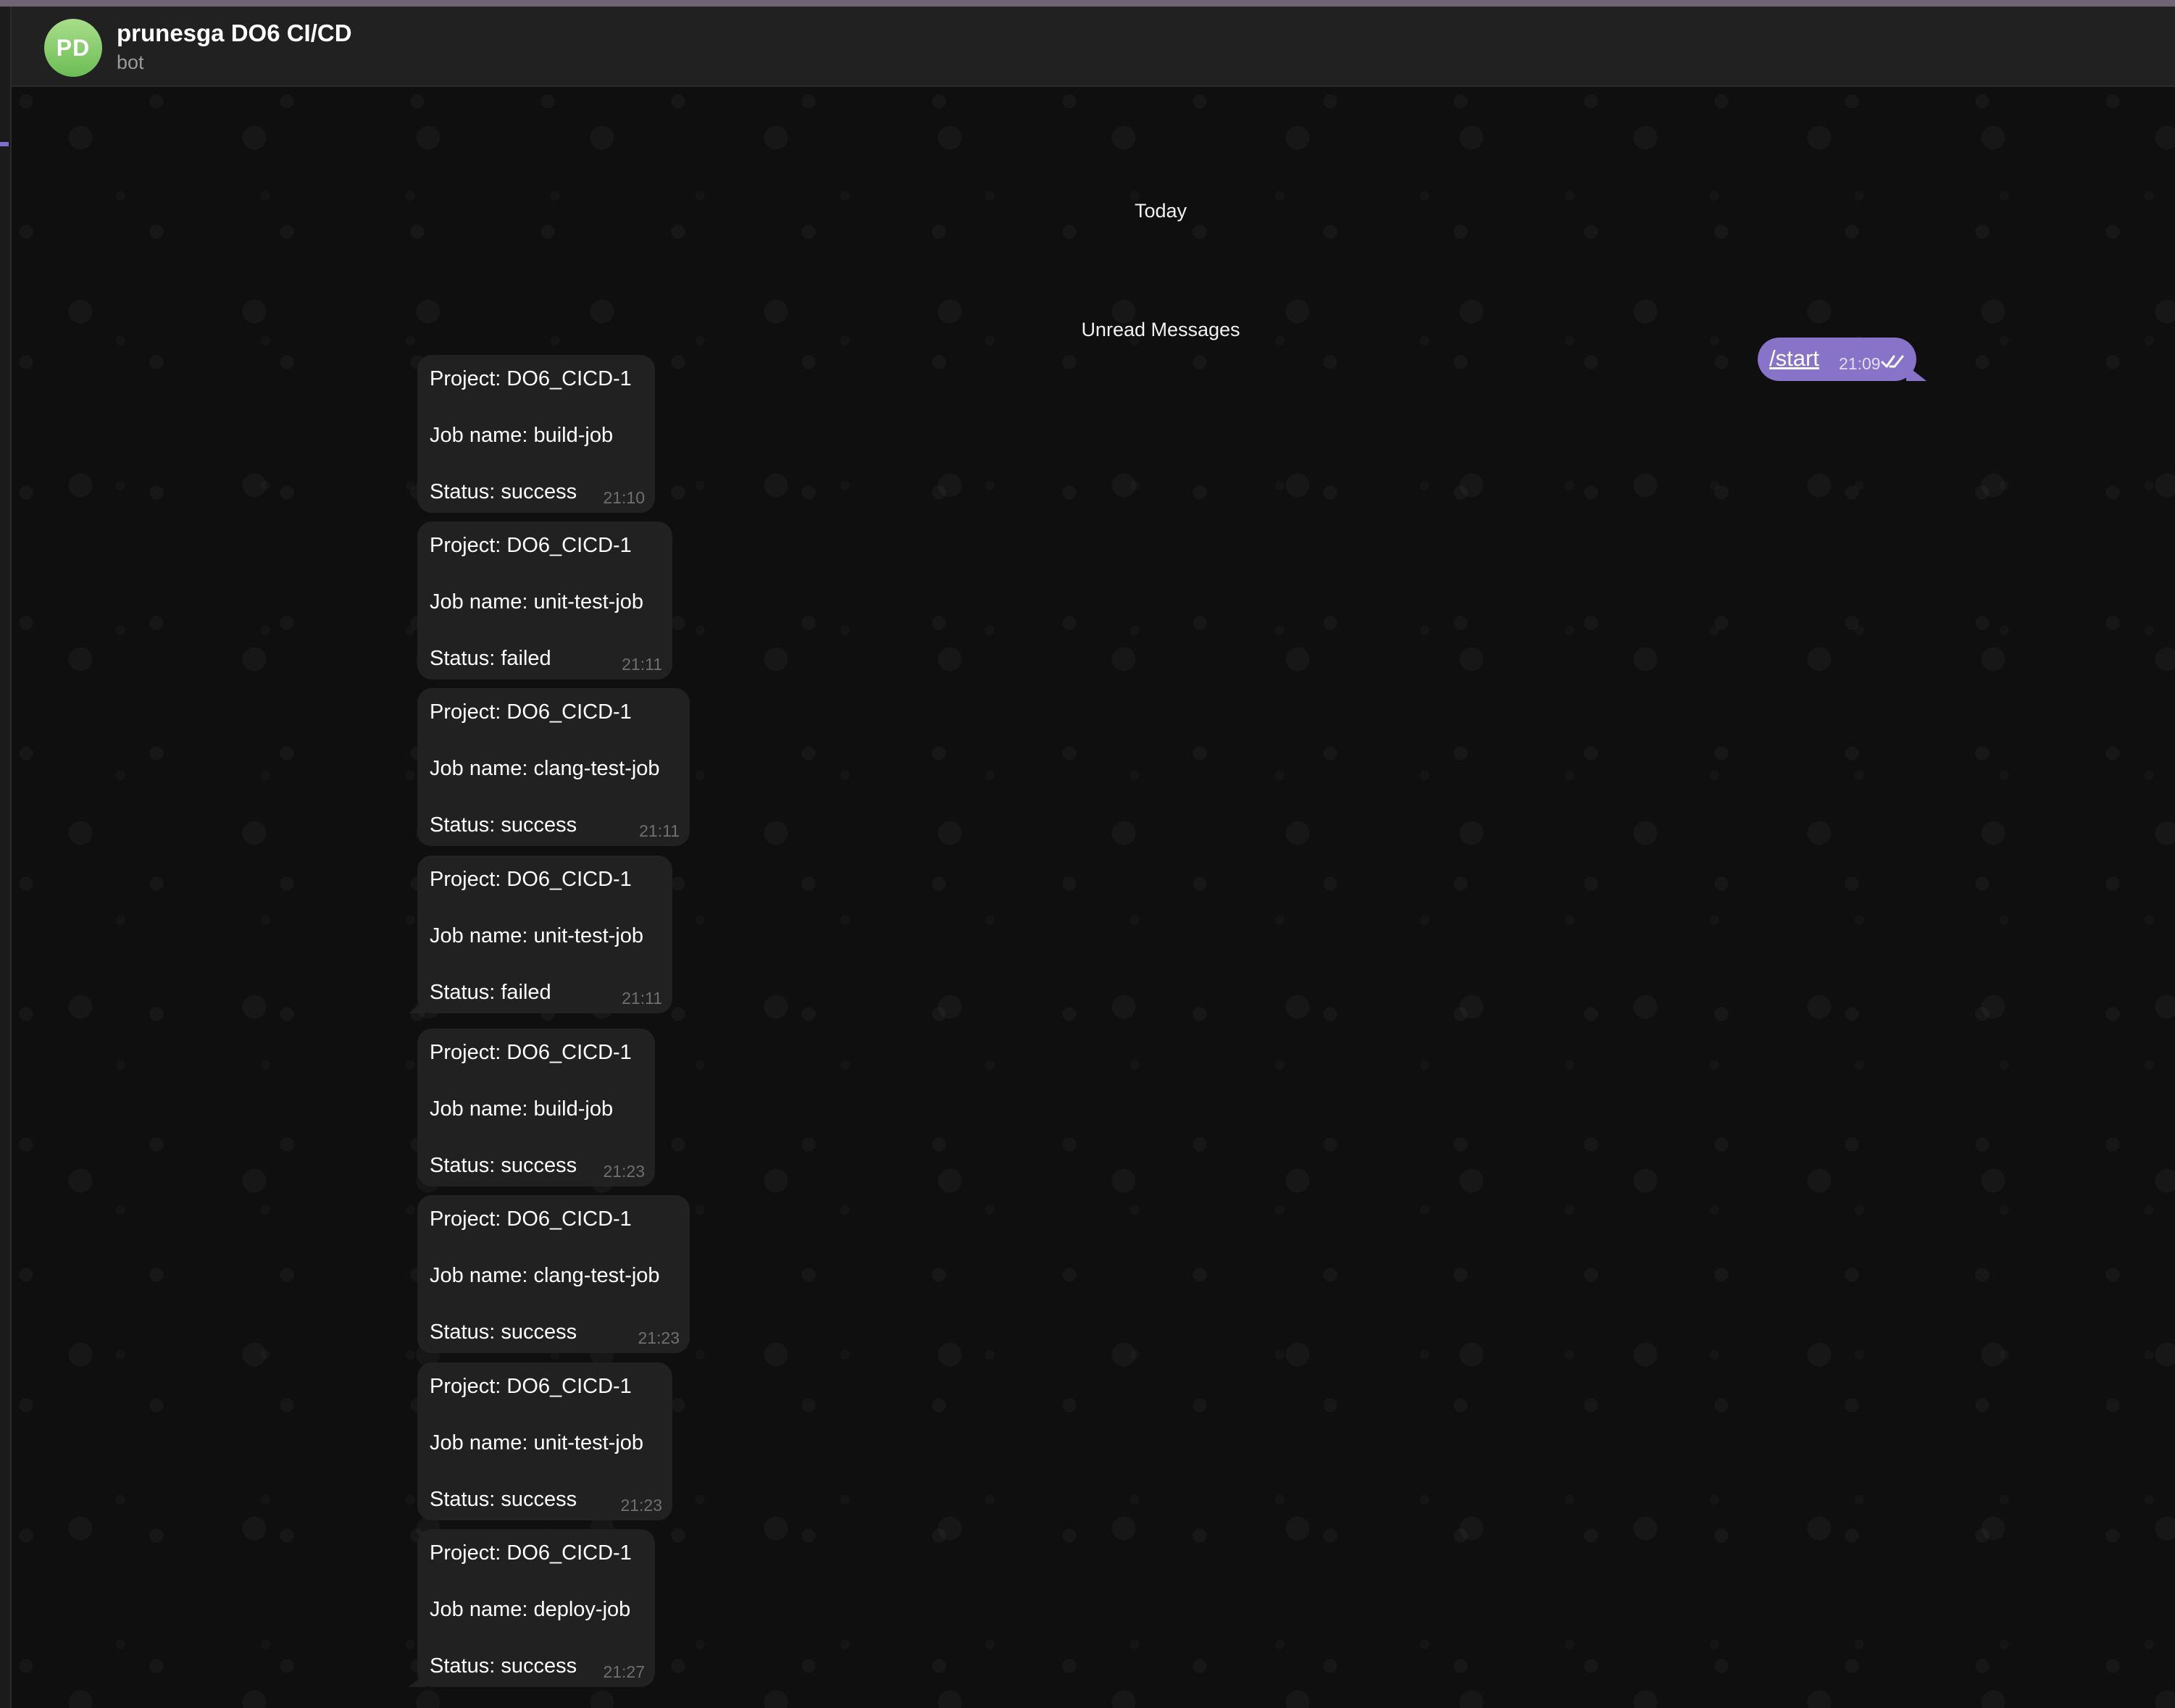  I want to click on unread-separator: Unread Messages, so click(1093, 330).